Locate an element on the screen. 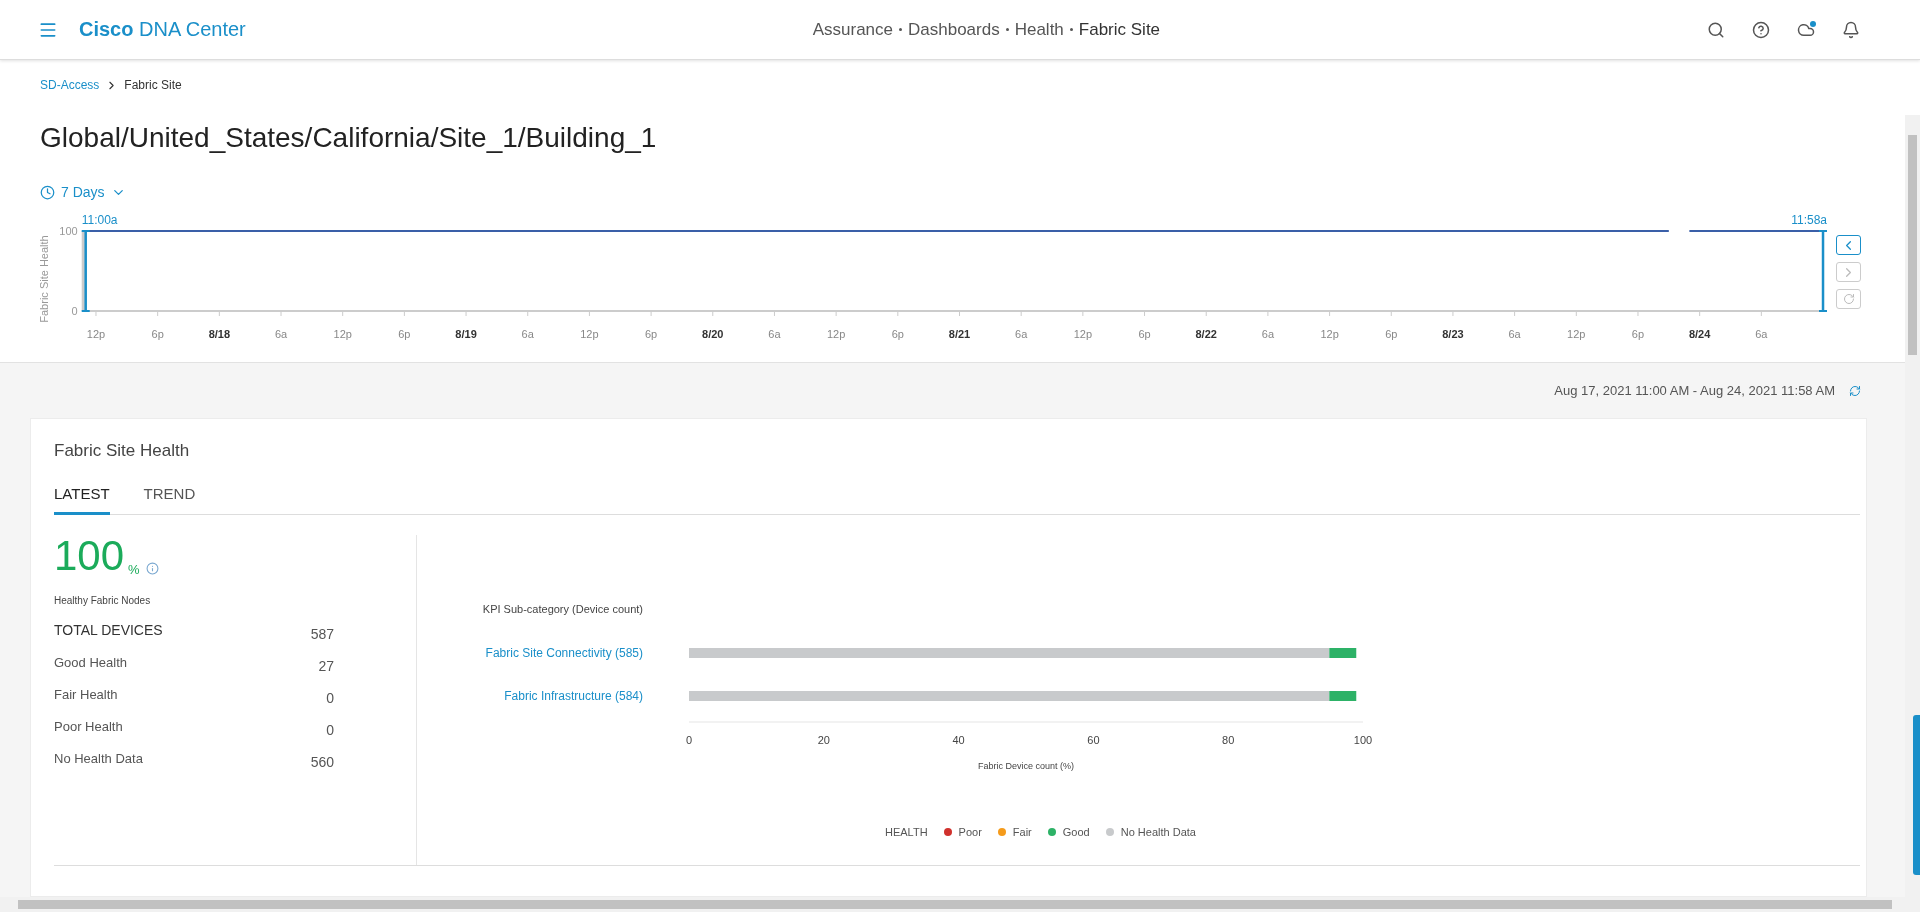 This screenshot has width=1920, height=912. side-tab-handle is located at coordinates (1916, 795).